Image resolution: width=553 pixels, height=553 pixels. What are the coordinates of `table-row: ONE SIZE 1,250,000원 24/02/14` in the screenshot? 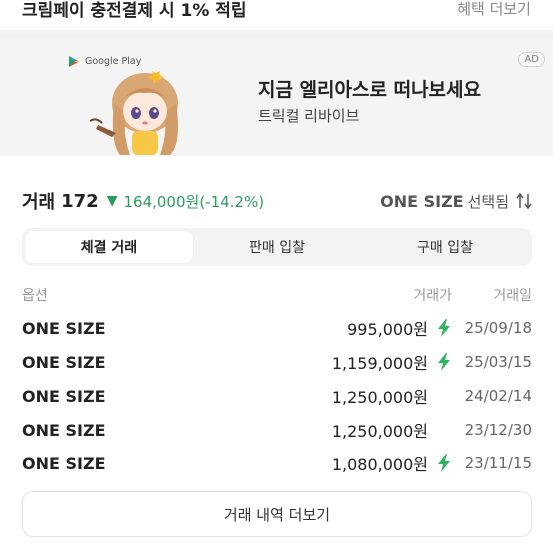 It's located at (277, 396).